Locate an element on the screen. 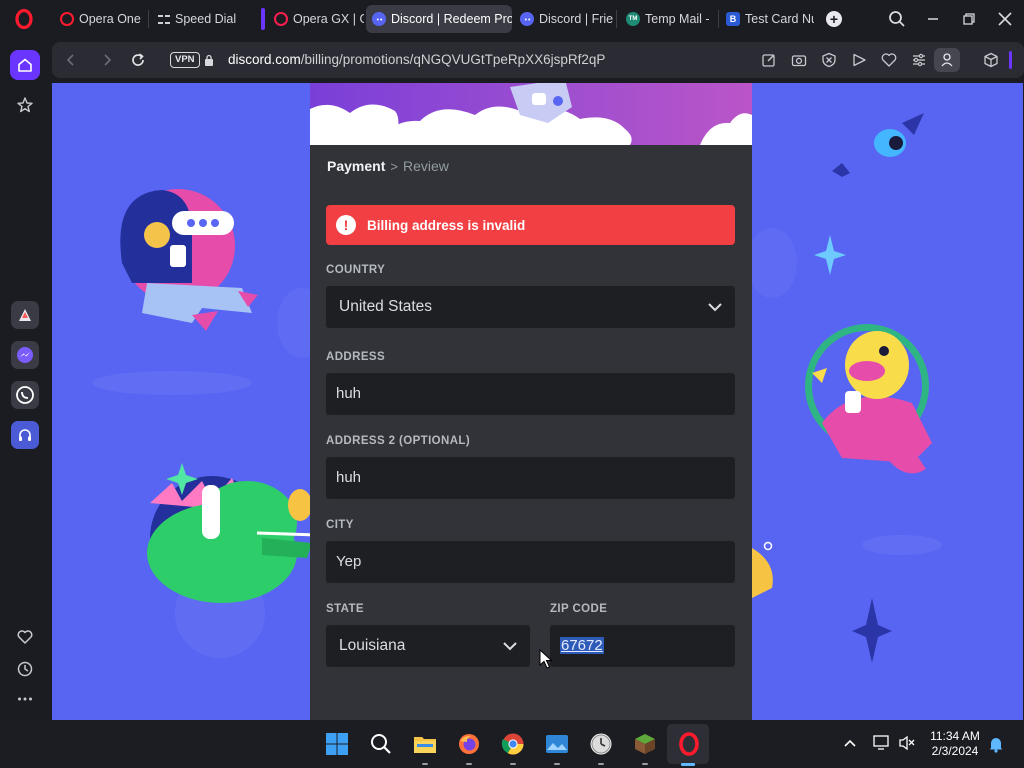 The image size is (1024, 768). photos-icon is located at coordinates (557, 744).